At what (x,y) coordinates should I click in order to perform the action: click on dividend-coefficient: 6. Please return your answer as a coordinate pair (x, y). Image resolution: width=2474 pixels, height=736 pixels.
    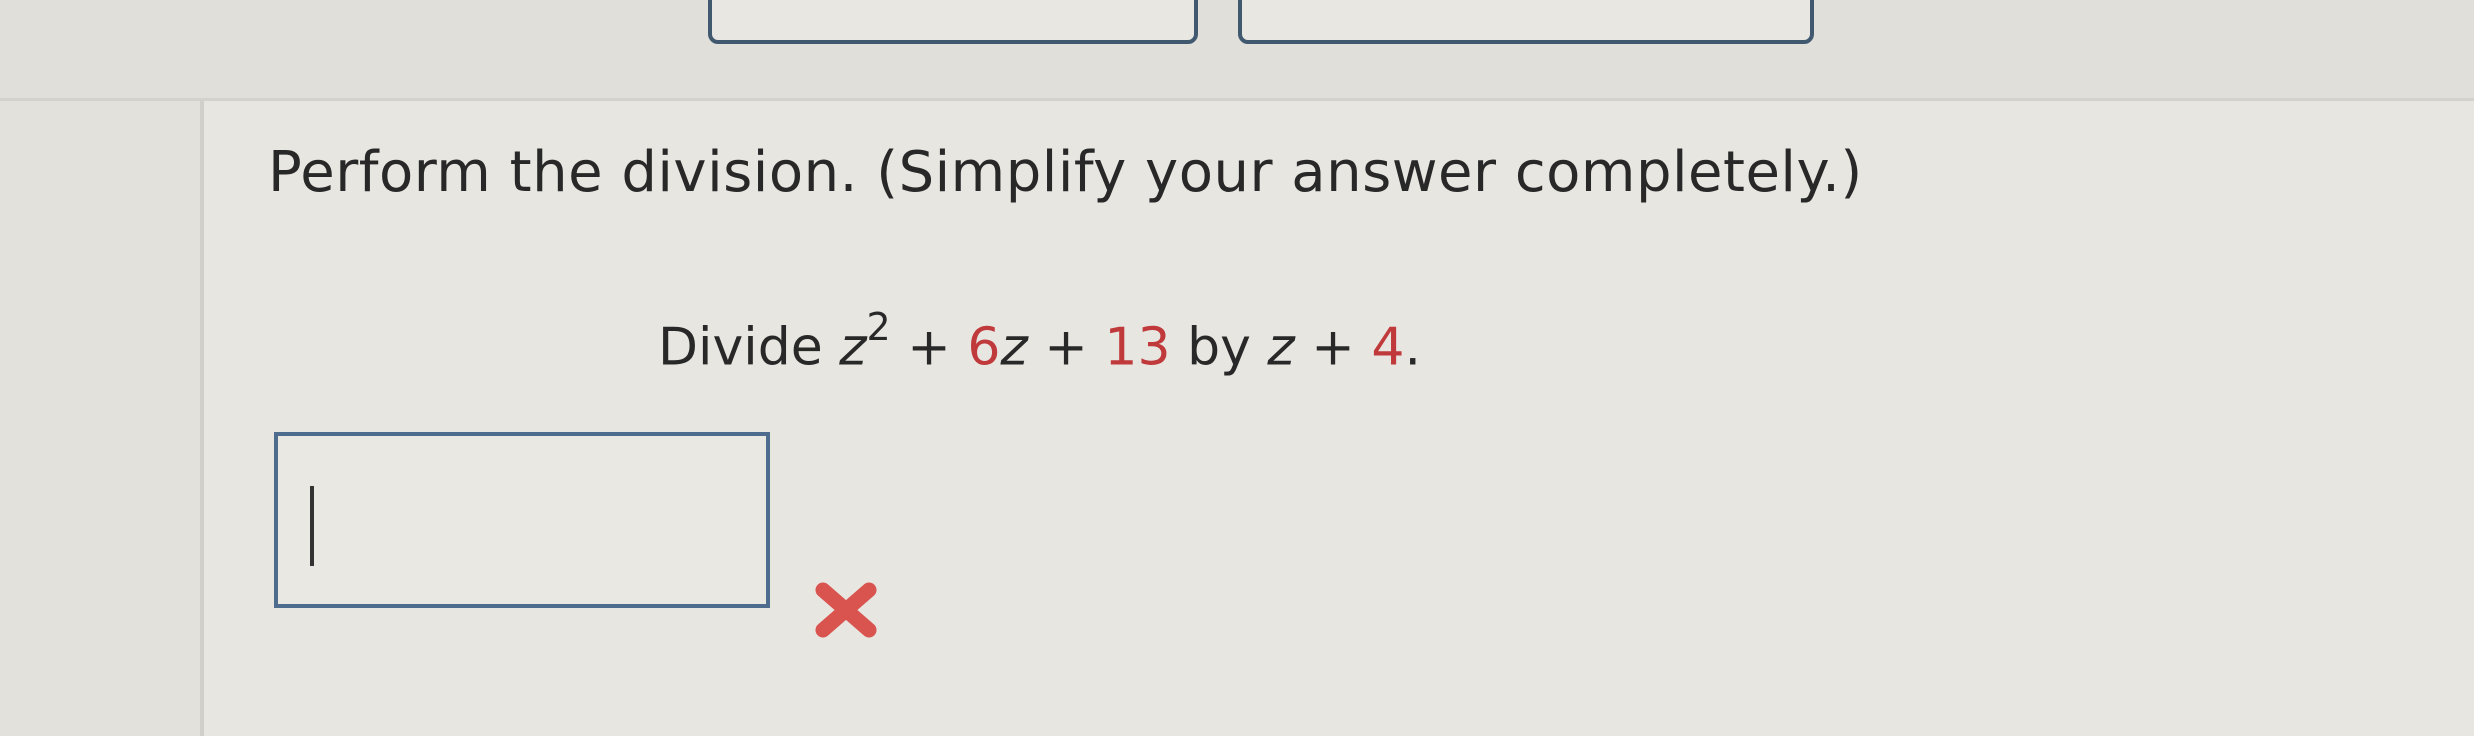
    Looking at the image, I should click on (984, 347).